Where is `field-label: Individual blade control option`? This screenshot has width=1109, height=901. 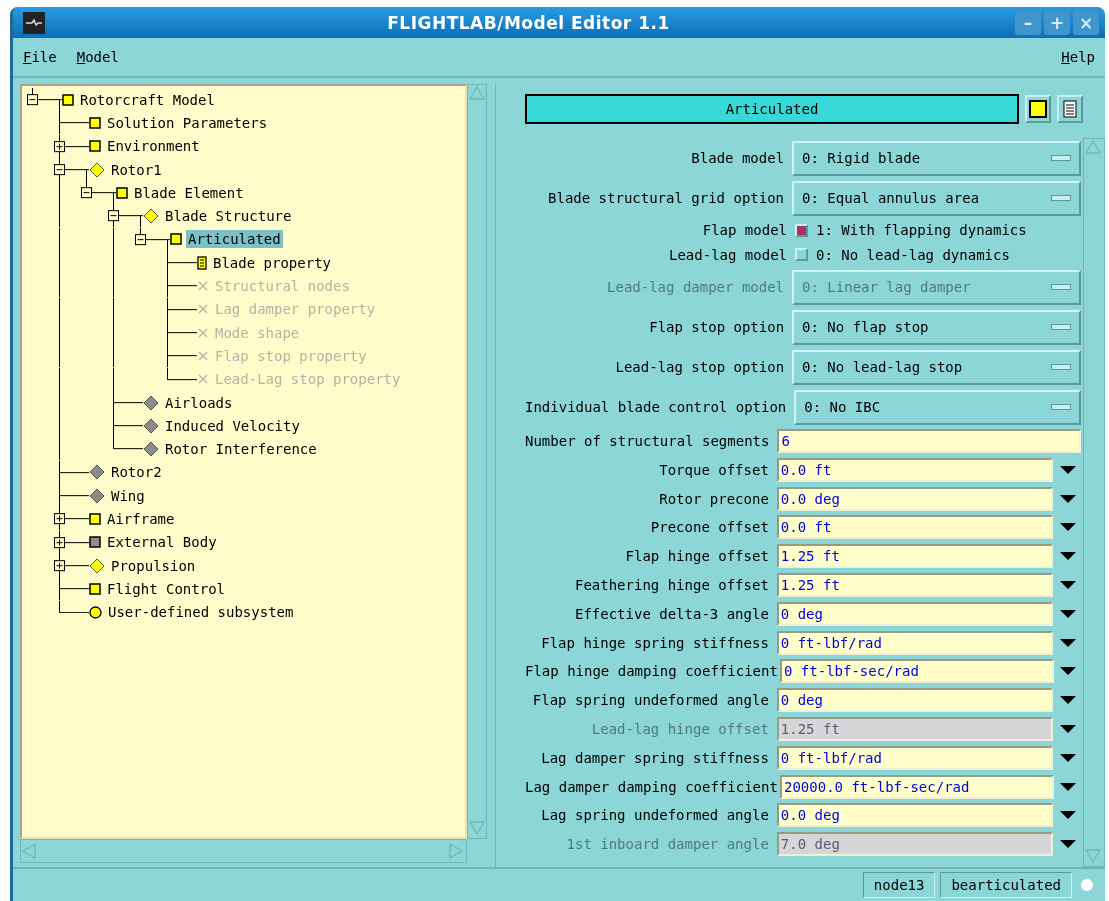
field-label: Individual blade control option is located at coordinates (656, 407).